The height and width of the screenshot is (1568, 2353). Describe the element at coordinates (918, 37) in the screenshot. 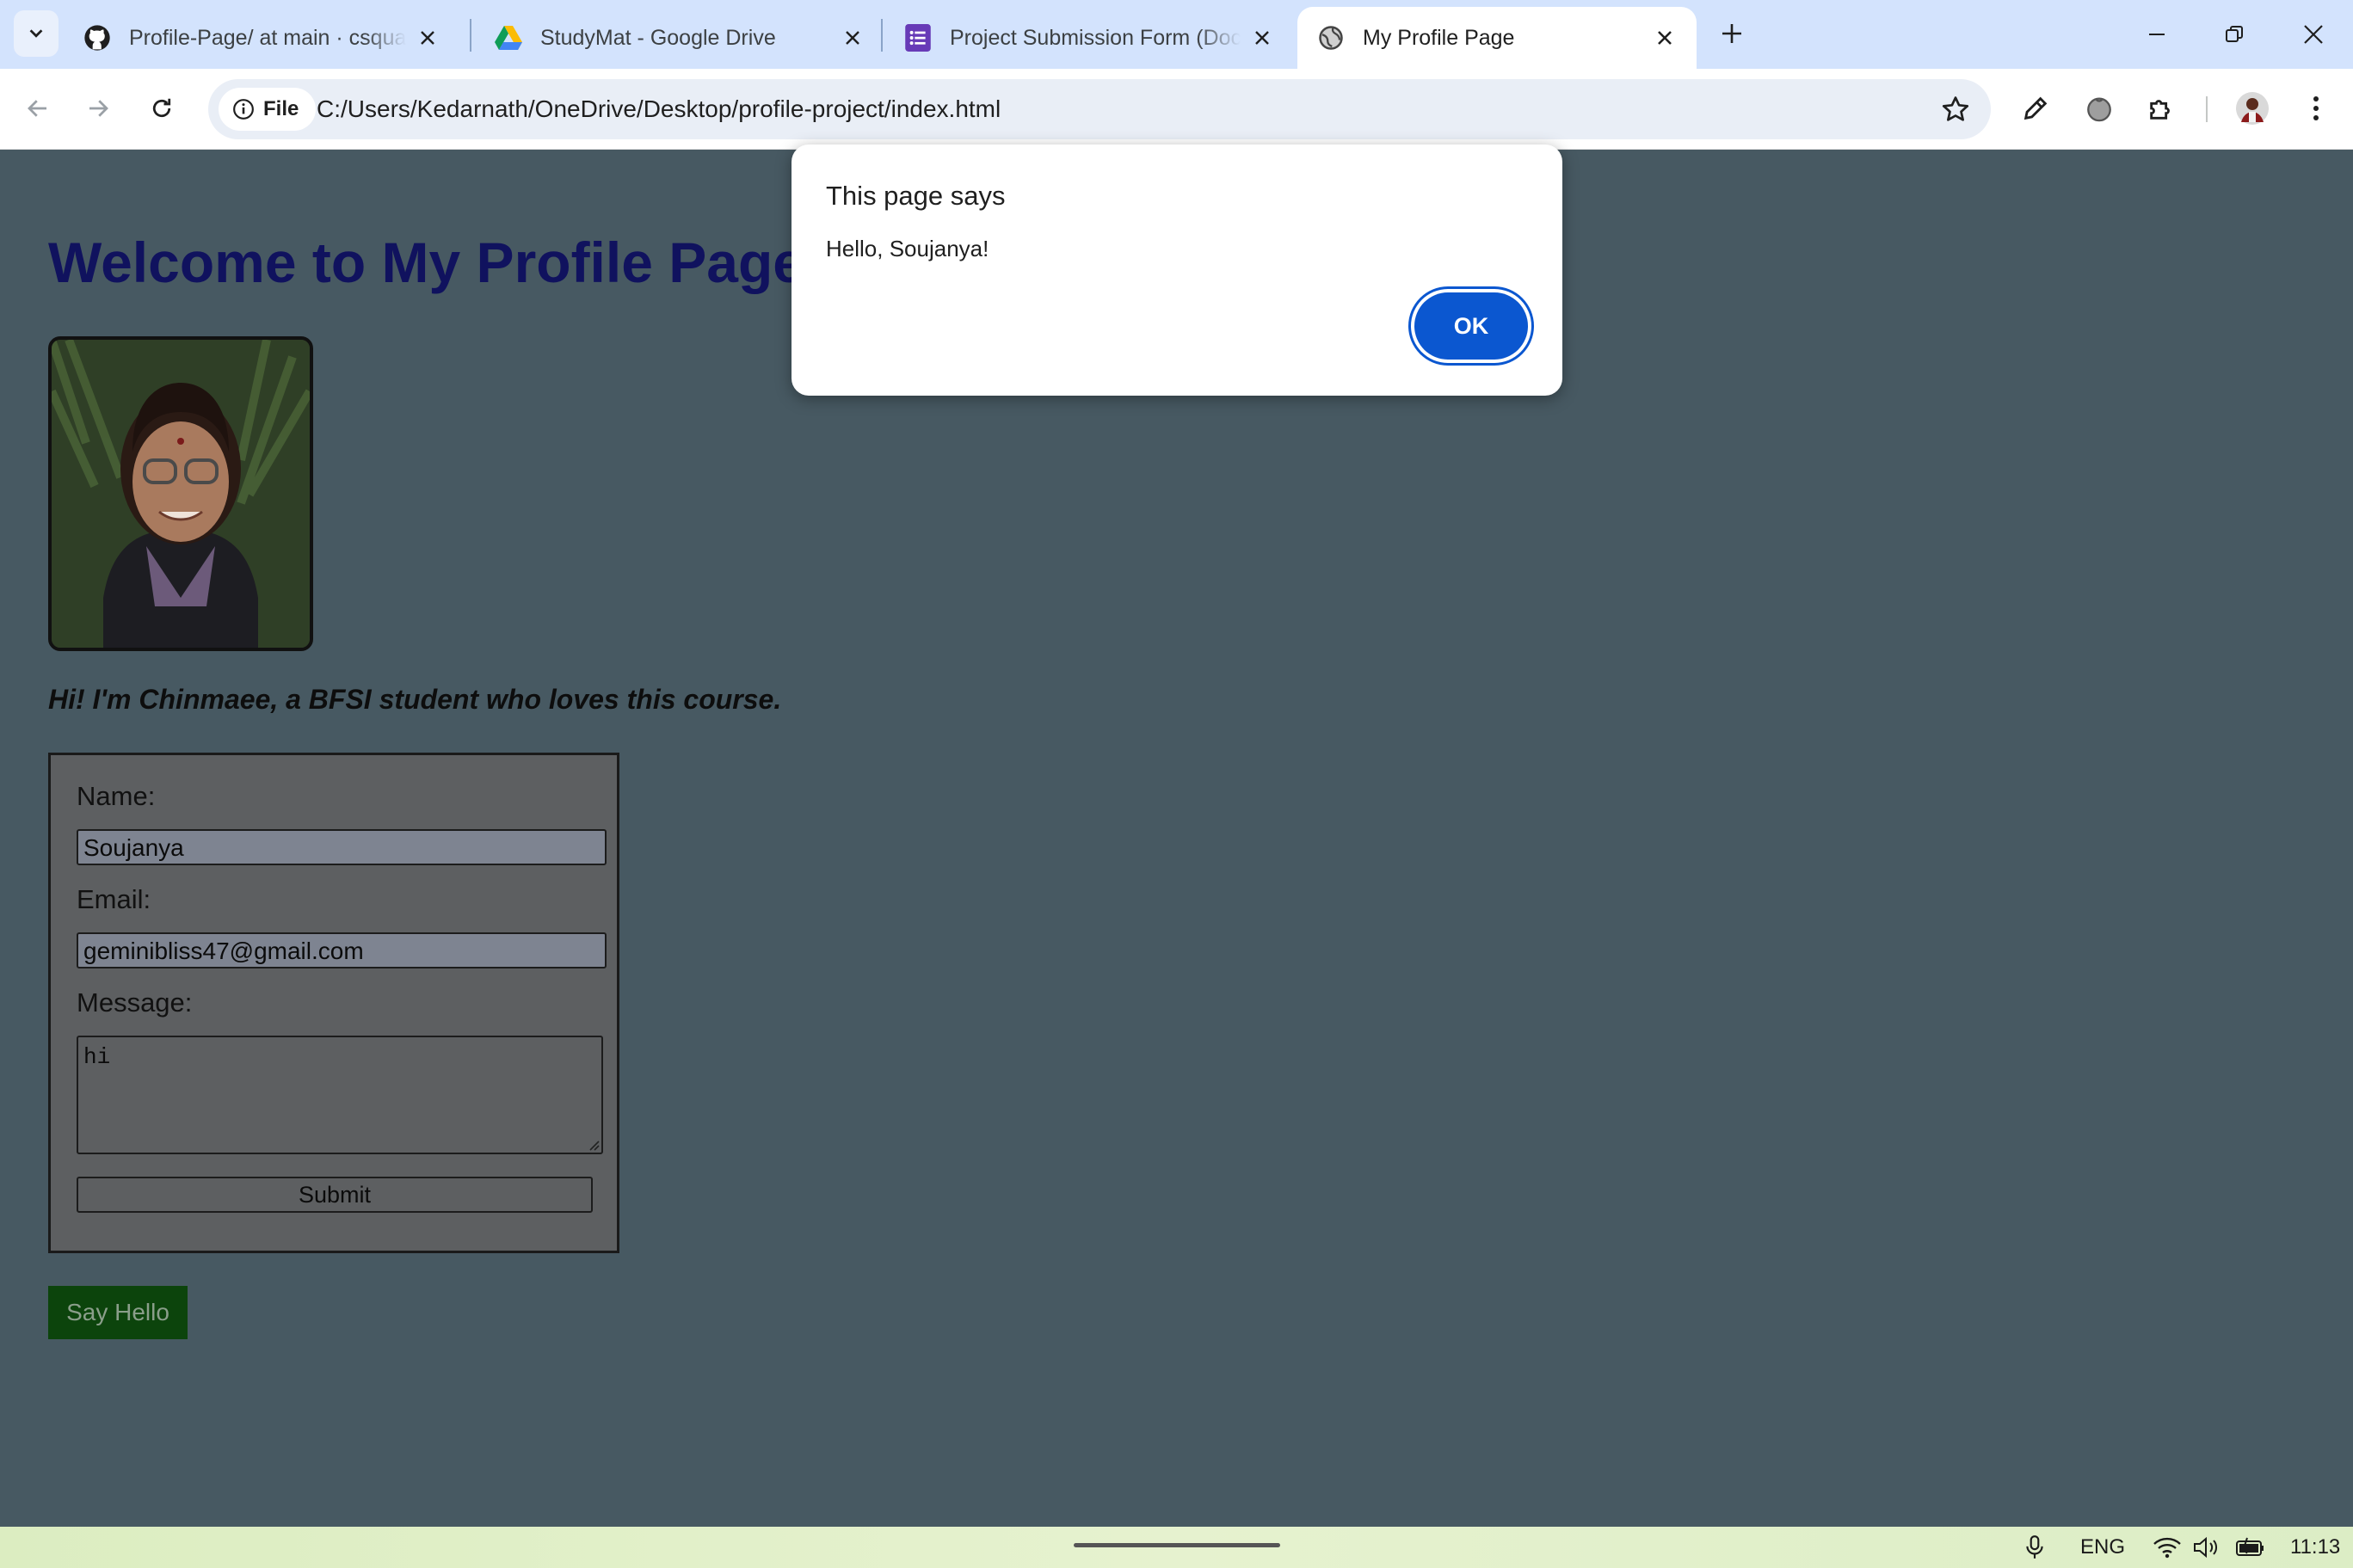

I see `google-forms-icon` at that location.